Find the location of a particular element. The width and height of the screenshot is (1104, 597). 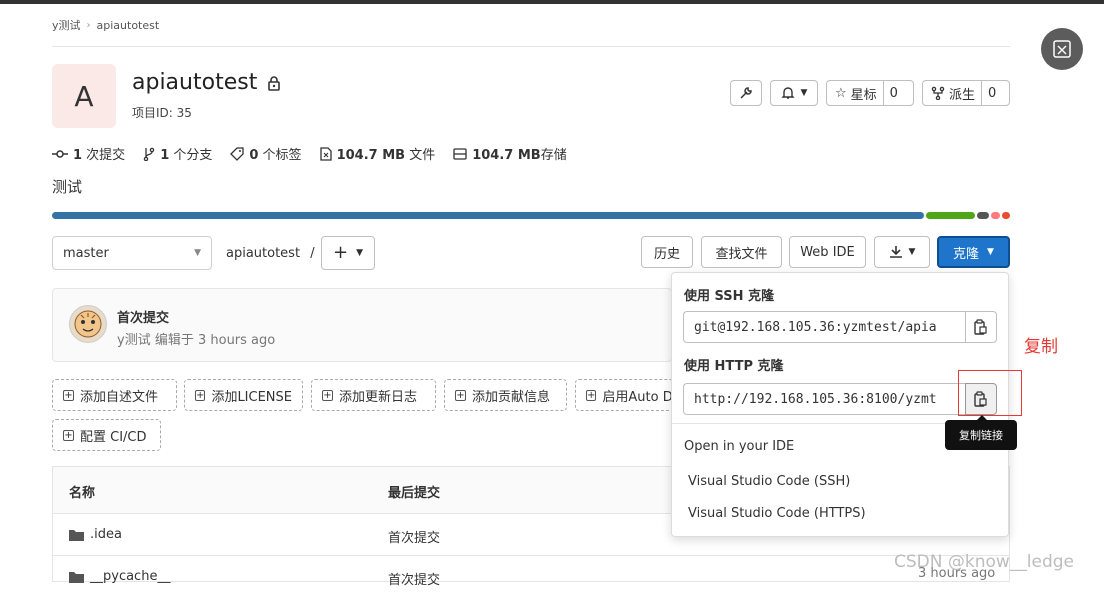

clipboard-icon is located at coordinates (980, 327).